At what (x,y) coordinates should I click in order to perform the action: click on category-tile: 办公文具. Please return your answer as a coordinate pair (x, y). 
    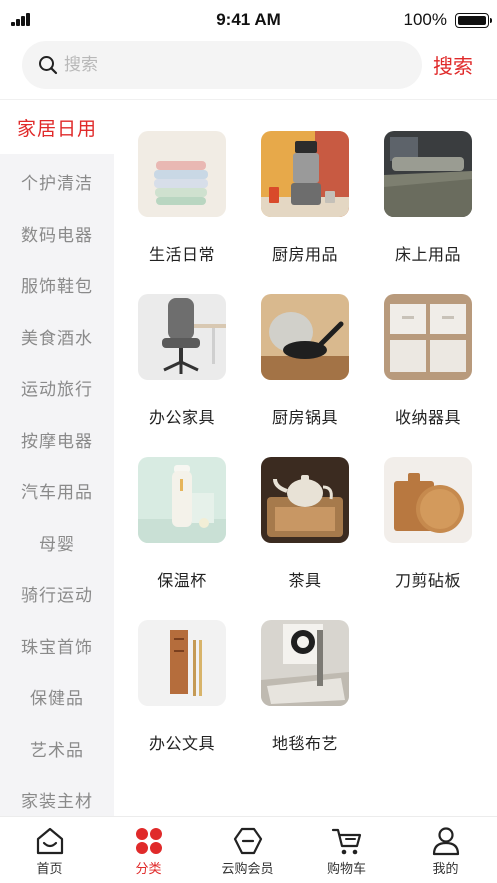
    Looking at the image, I should click on (182, 687).